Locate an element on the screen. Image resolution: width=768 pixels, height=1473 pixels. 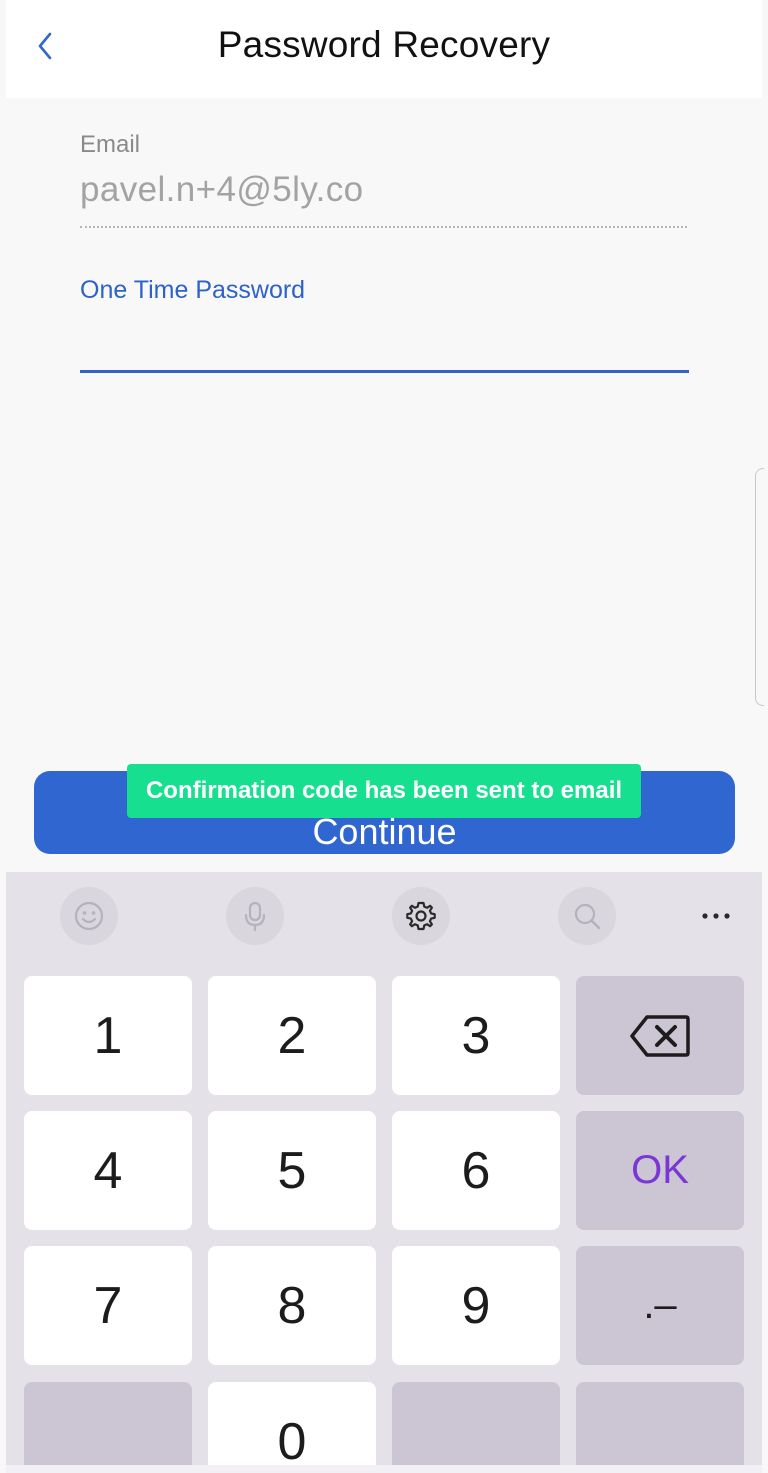
settings-button is located at coordinates (421, 916).